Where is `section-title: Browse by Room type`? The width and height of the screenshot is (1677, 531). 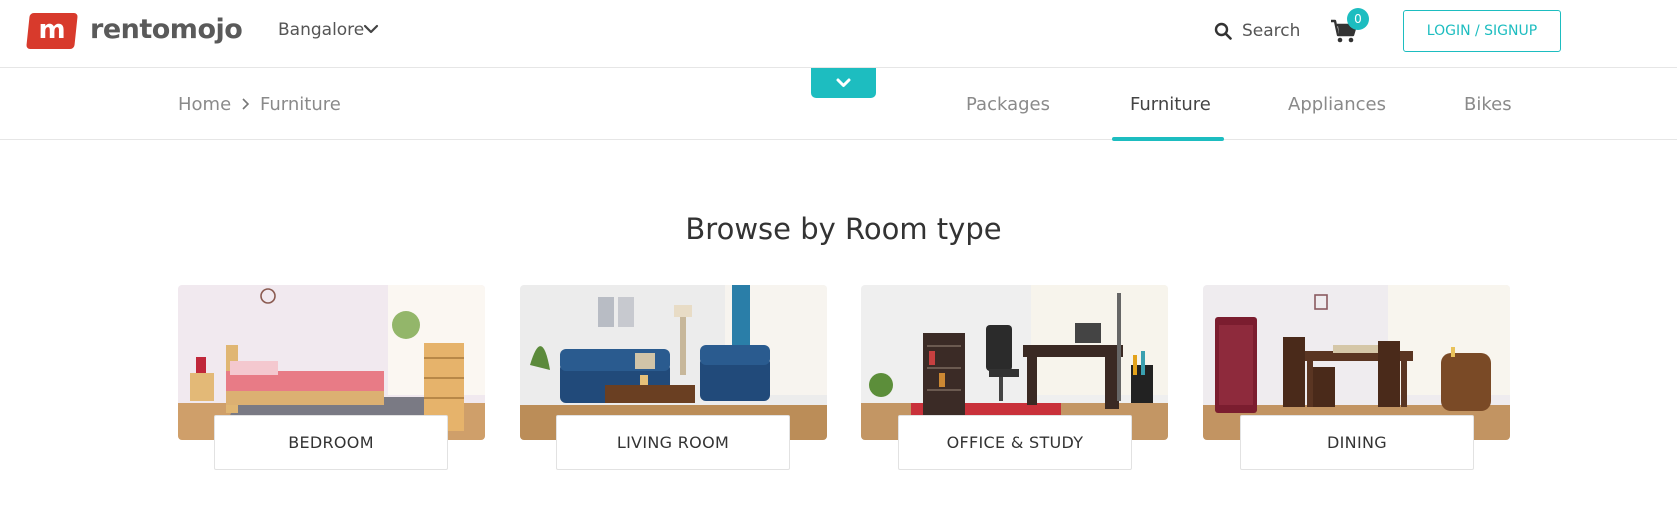
section-title: Browse by Room type is located at coordinates (843, 229).